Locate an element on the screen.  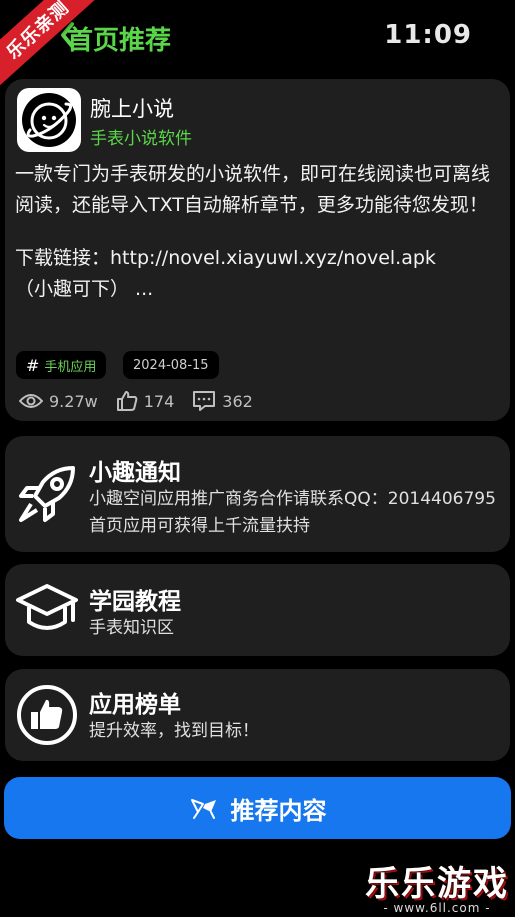
app-stats: 9.27w 174 362 is located at coordinates (145, 401).